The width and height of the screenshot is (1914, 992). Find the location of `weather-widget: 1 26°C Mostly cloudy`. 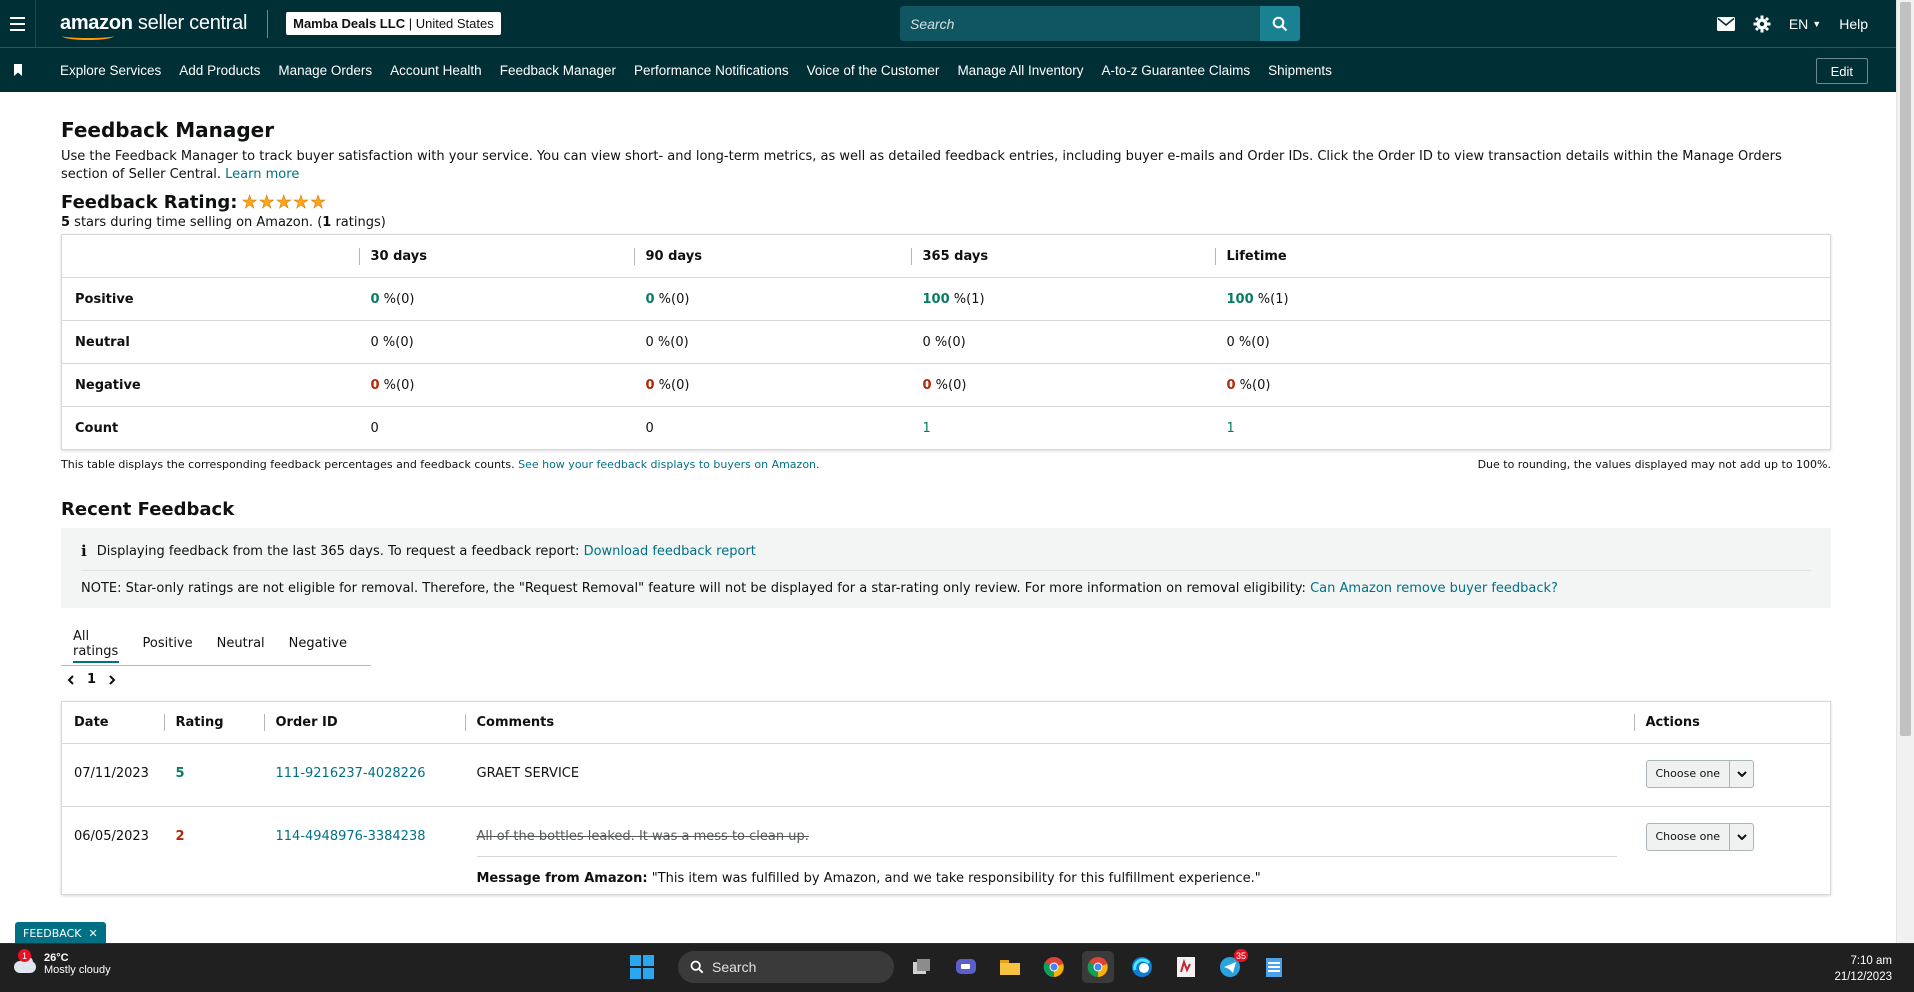

weather-widget: 1 26°C Mostly cloudy is located at coordinates (61, 962).